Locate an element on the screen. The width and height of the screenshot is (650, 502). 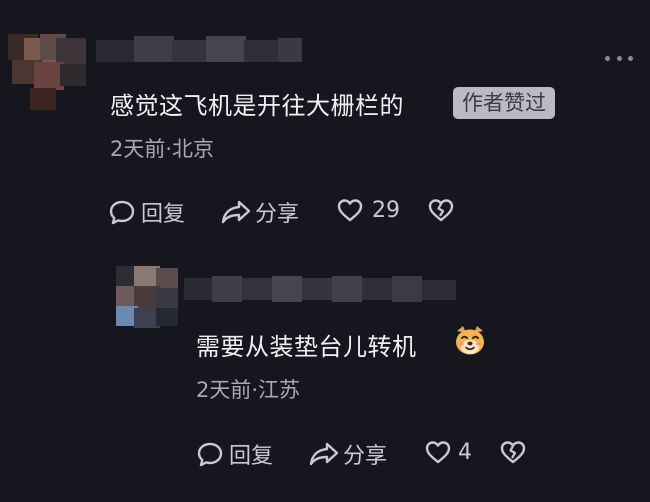
share-button: 分享 is located at coordinates (259, 212).